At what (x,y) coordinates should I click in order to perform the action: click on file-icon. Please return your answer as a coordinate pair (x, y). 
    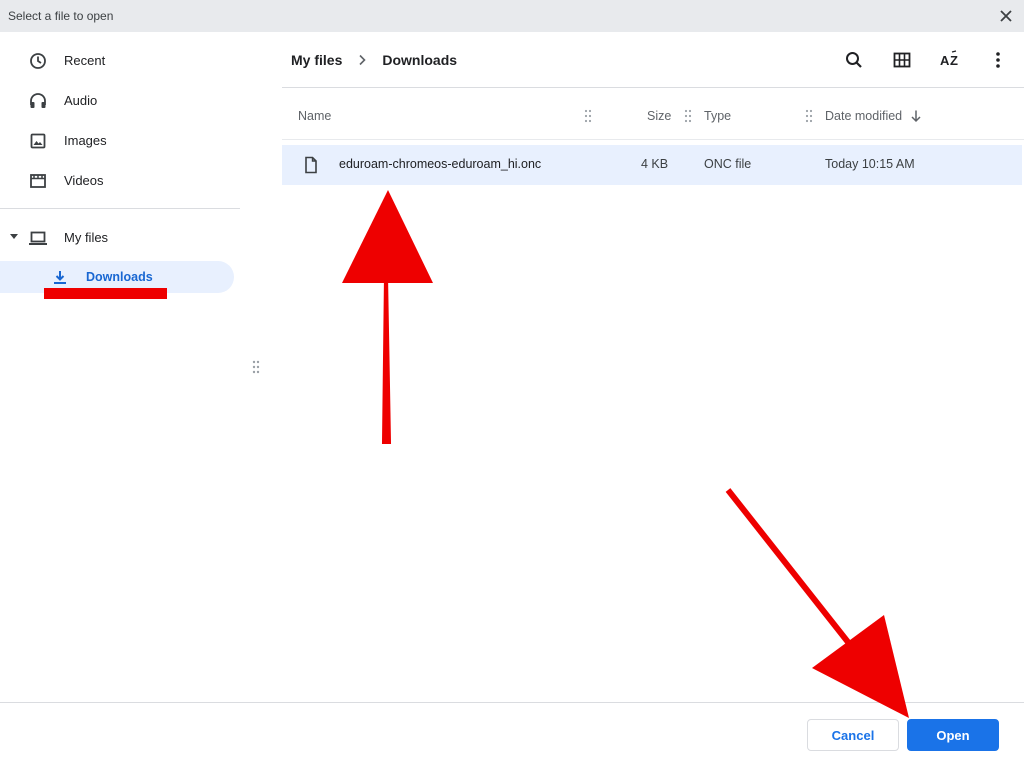
    Looking at the image, I should click on (311, 165).